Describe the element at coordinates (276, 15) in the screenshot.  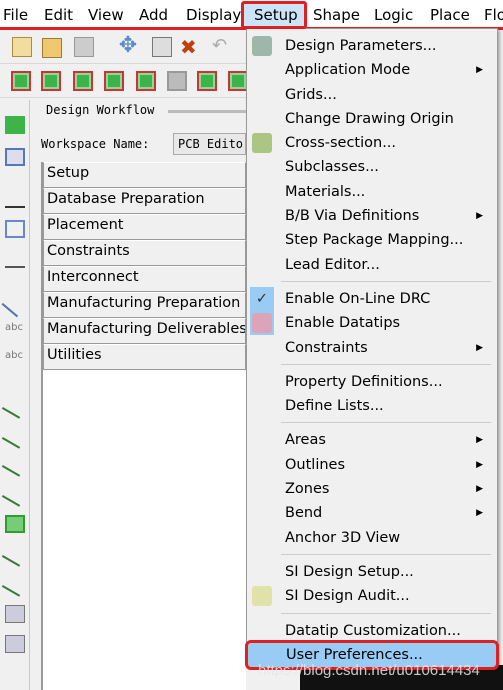
I see `menu-setup: Setup` at that location.